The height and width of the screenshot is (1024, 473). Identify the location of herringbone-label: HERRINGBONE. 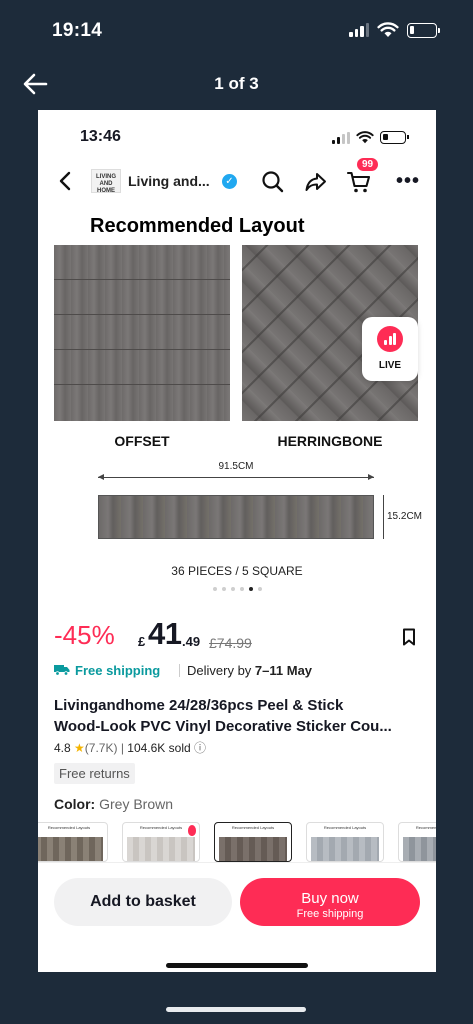
(330, 441).